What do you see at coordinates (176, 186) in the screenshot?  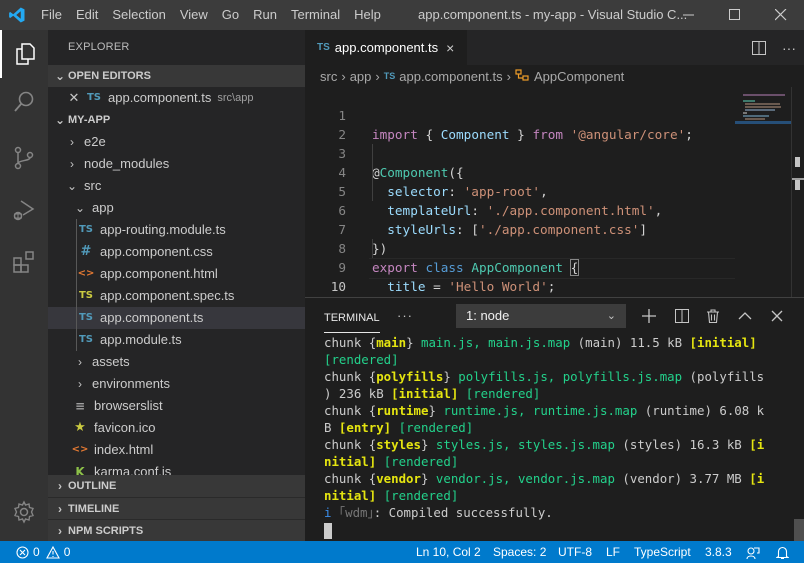 I see `tree-folder-src: ⌄ src` at bounding box center [176, 186].